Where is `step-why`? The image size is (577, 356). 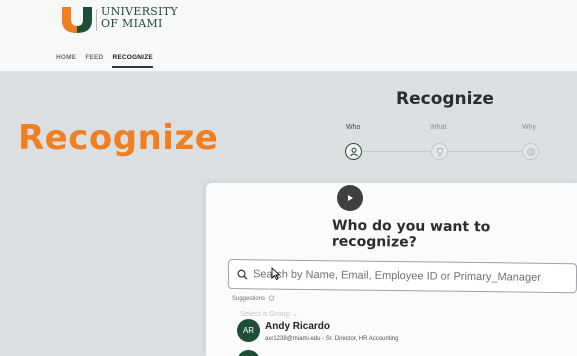
step-why is located at coordinates (530, 151).